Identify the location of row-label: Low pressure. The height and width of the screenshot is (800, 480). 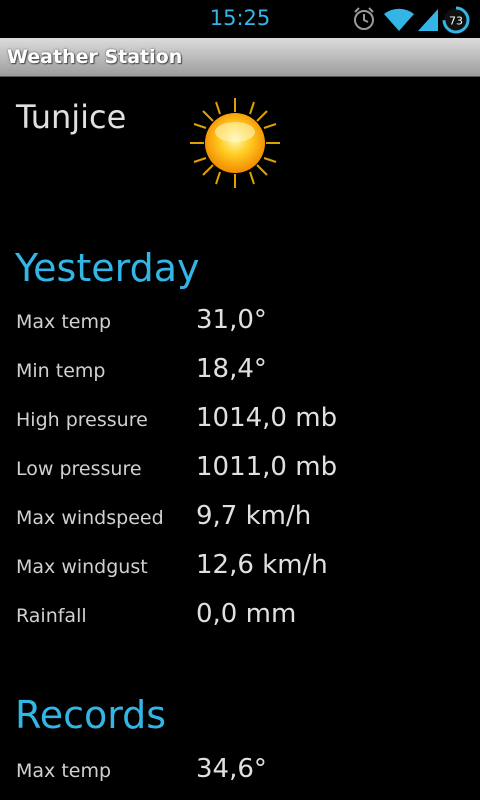
(79, 469).